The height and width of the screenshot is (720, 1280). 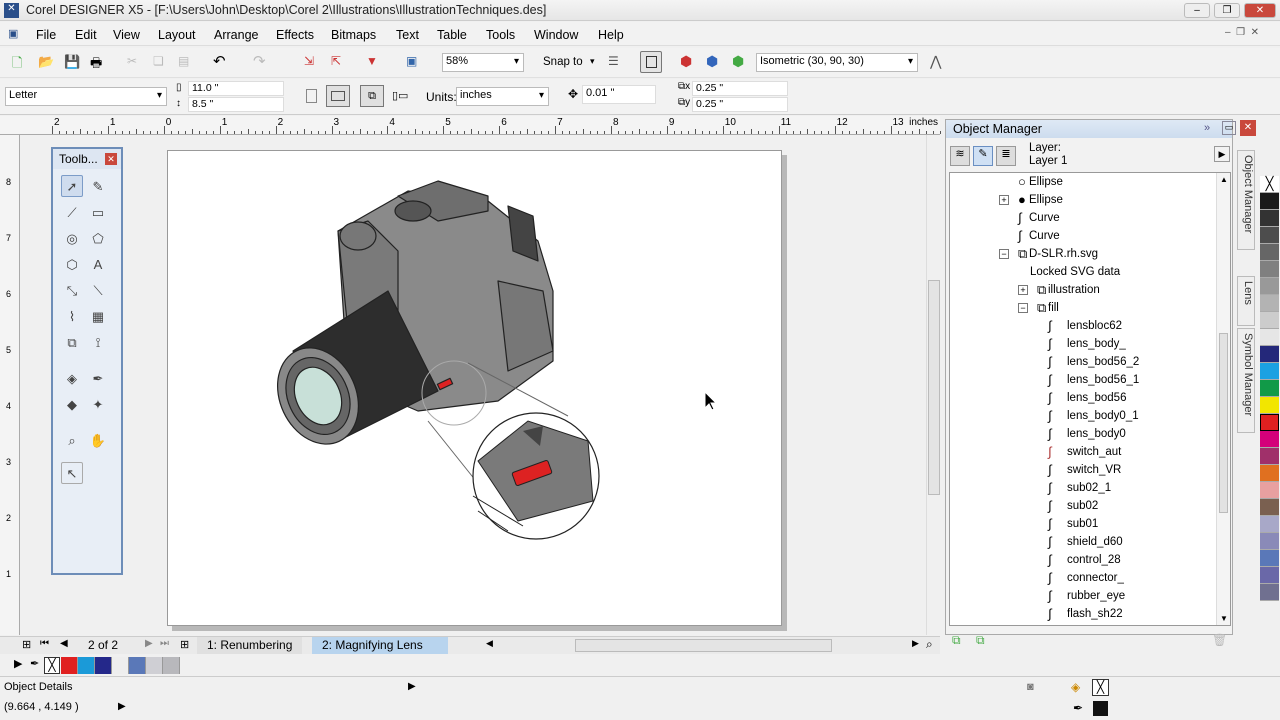 I want to click on outline-color-black, so click(x=1100, y=708).